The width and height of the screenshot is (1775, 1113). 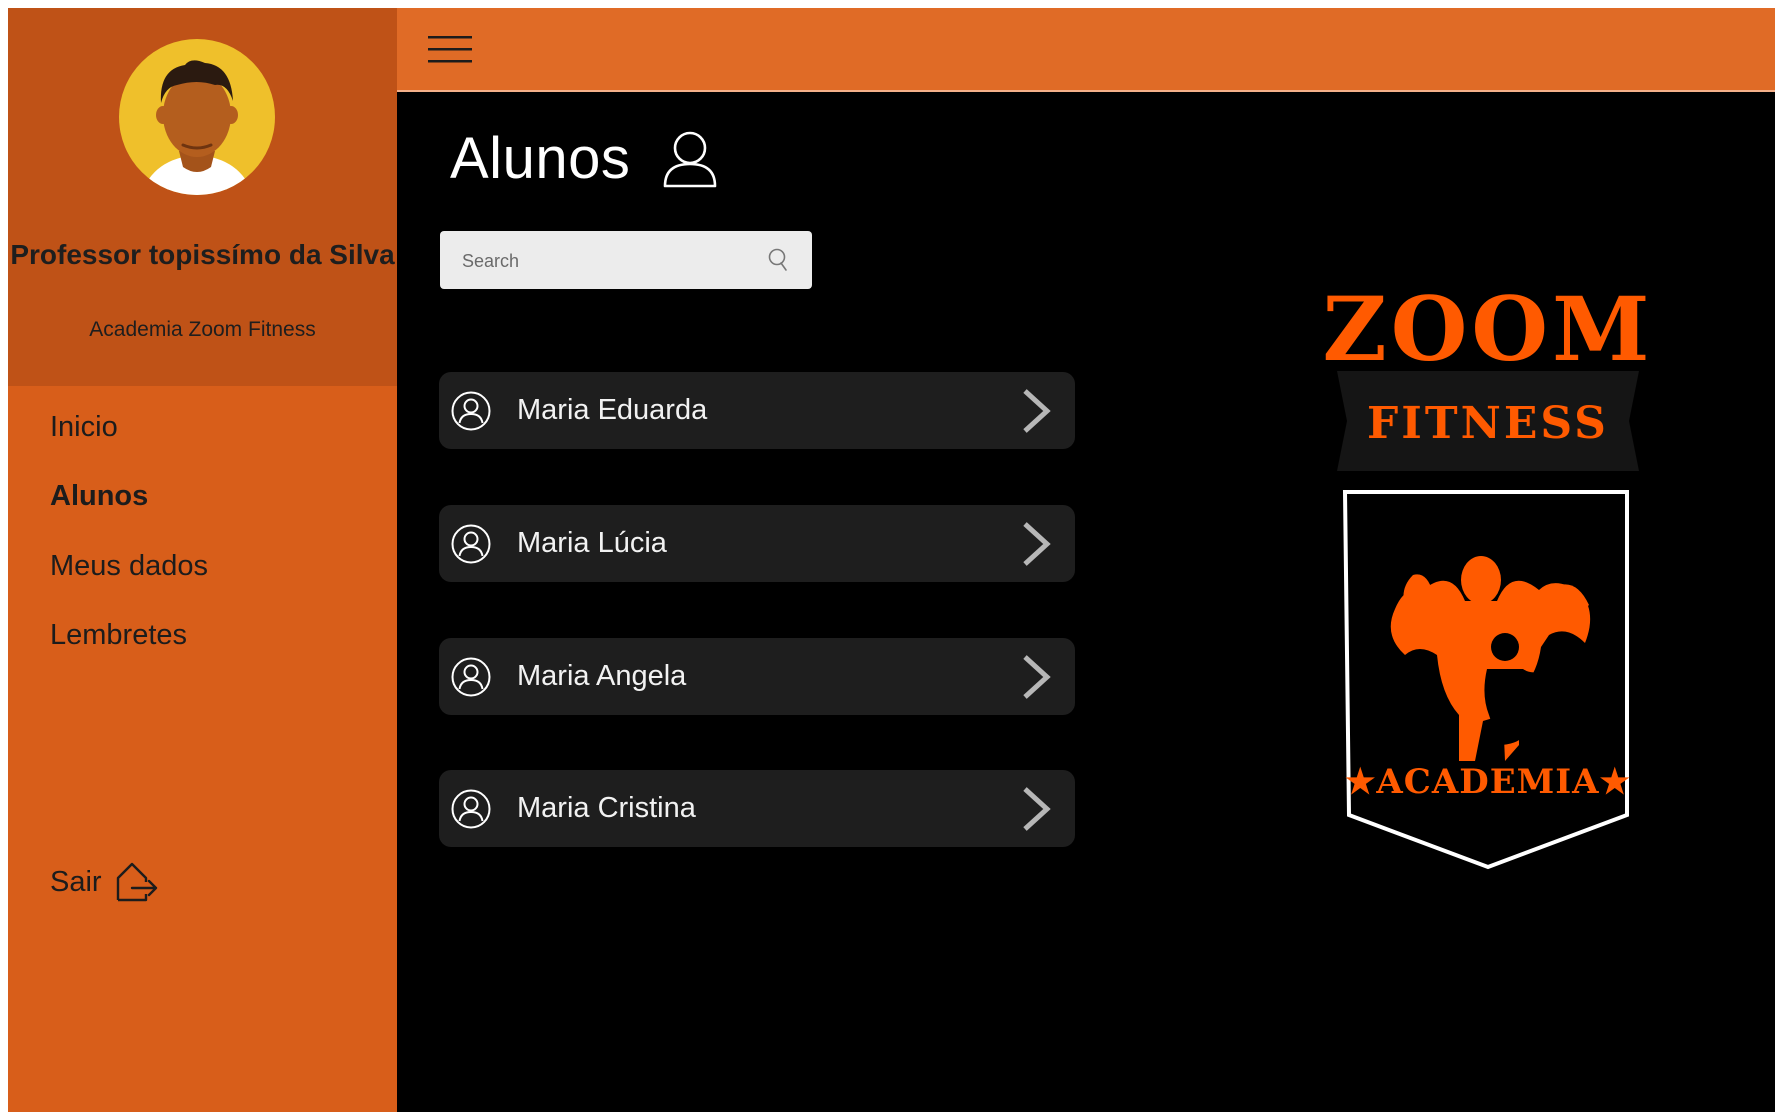 What do you see at coordinates (540, 158) in the screenshot?
I see `page-title-text: Alunos` at bounding box center [540, 158].